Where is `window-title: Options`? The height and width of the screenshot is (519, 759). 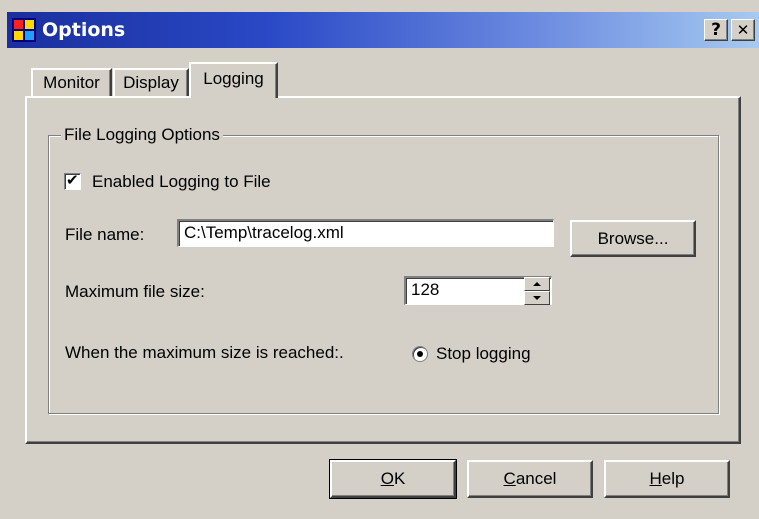 window-title: Options is located at coordinates (84, 30).